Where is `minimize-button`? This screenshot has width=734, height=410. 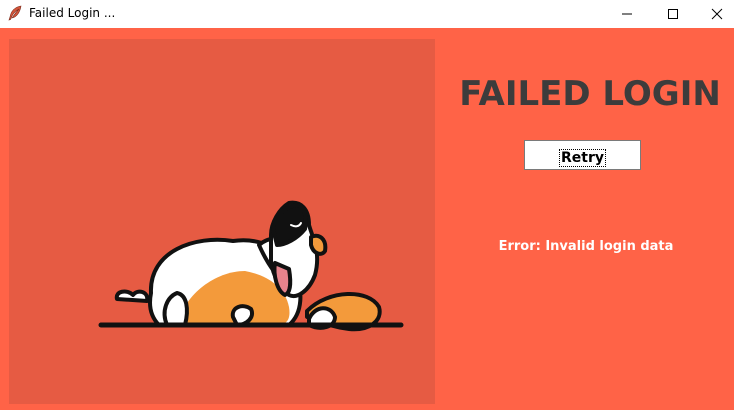
minimize-button is located at coordinates (627, 14).